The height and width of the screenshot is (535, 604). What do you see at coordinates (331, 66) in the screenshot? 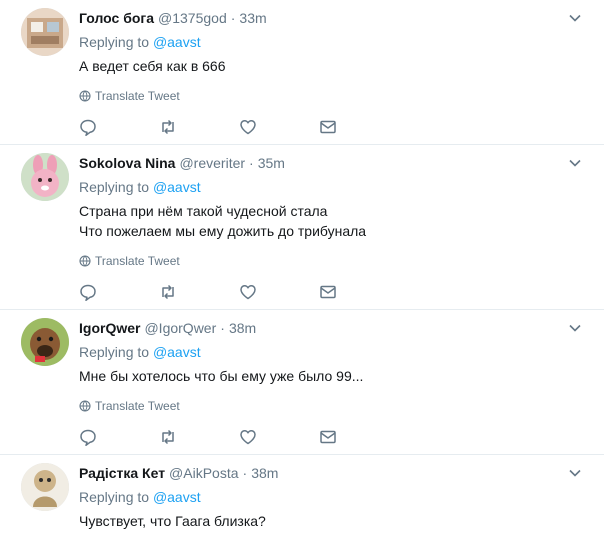
I see `tweet-text: А ведет себя как в 666` at bounding box center [331, 66].